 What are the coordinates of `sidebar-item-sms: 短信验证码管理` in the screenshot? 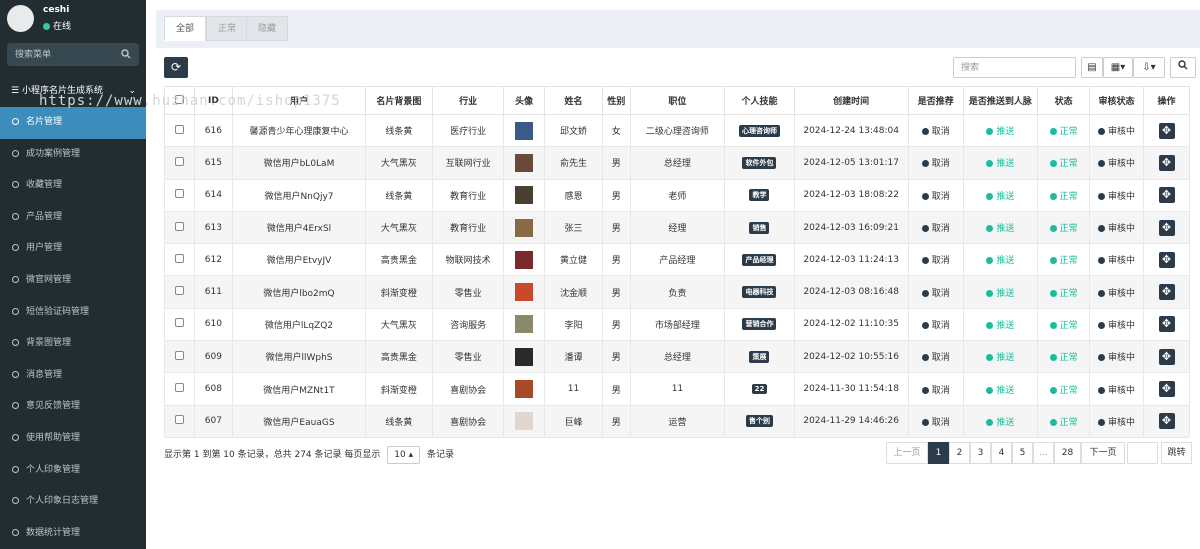 It's located at (73, 313).